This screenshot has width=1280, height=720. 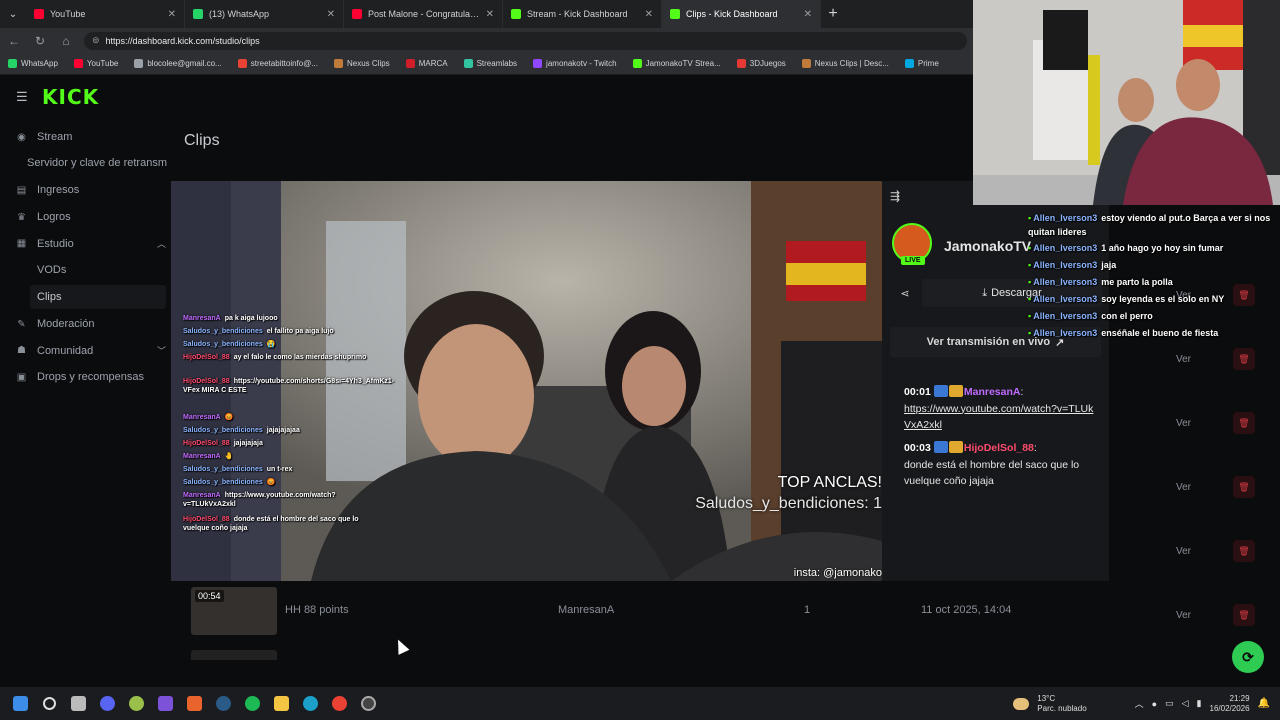 What do you see at coordinates (1030, 299) in the screenshot?
I see `kick-badge-icon: ▪` at bounding box center [1030, 299].